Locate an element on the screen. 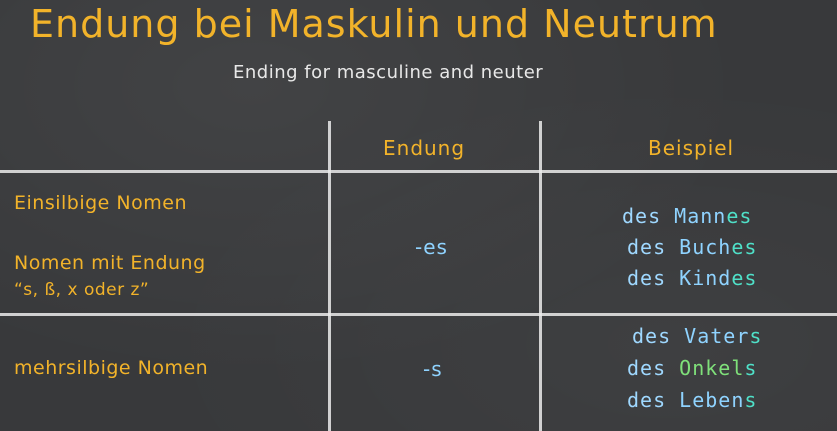  example-stem: Leben is located at coordinates (712, 400).